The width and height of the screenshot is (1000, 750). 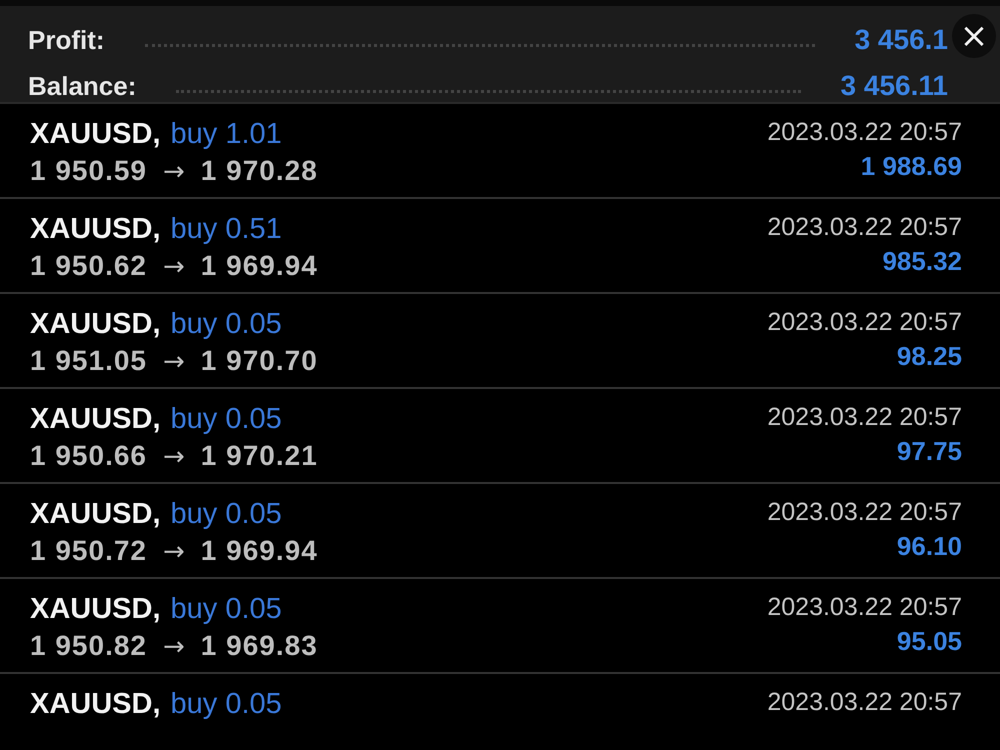 What do you see at coordinates (929, 546) in the screenshot?
I see `trade-profit: 96.10` at bounding box center [929, 546].